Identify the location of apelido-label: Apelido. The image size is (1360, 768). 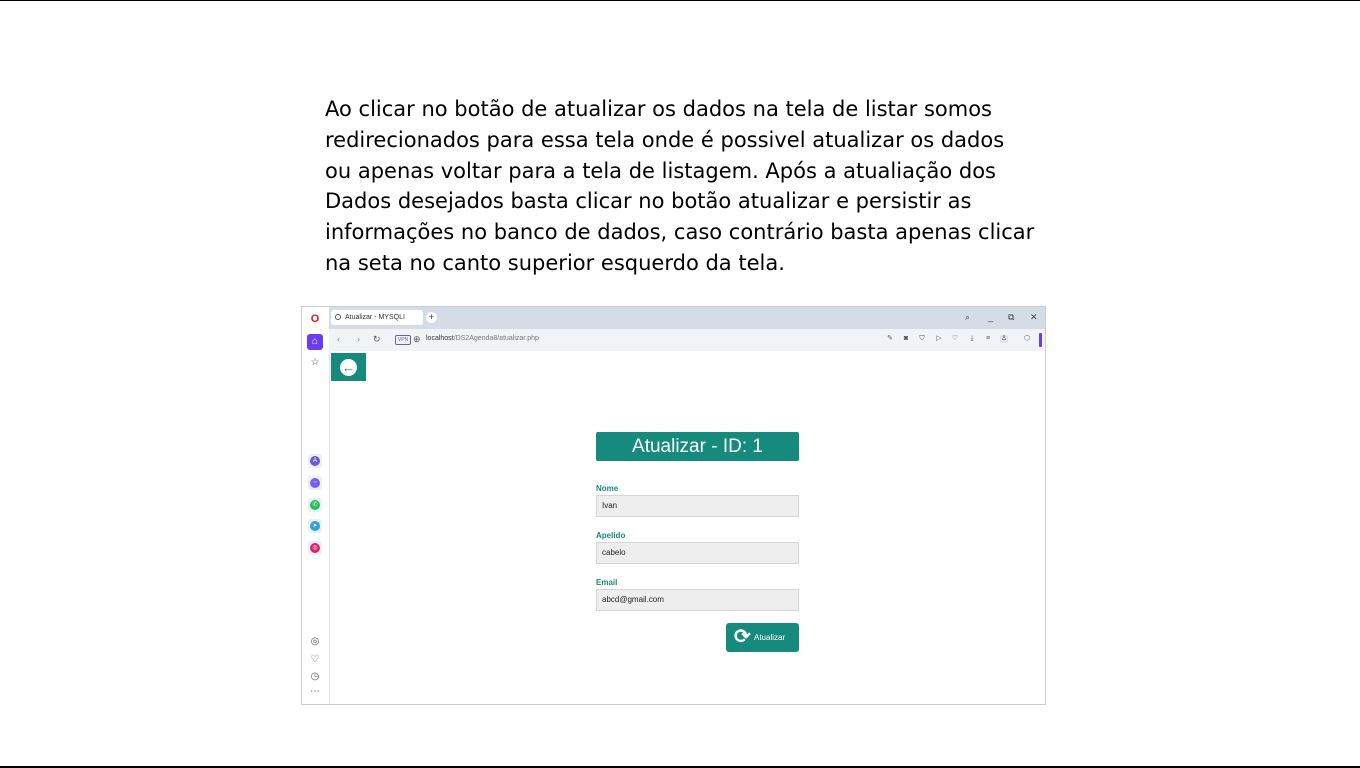
(611, 535).